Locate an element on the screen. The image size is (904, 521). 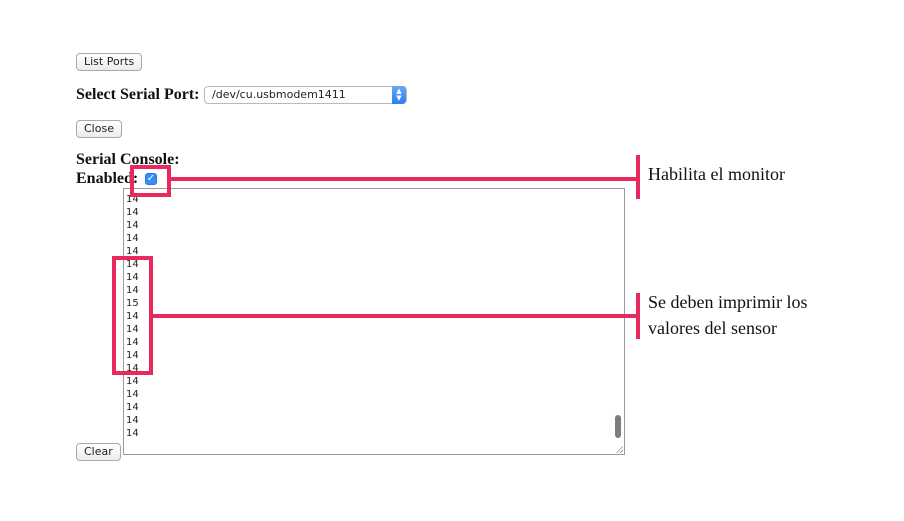
monitor-bracket is located at coordinates (638, 177).